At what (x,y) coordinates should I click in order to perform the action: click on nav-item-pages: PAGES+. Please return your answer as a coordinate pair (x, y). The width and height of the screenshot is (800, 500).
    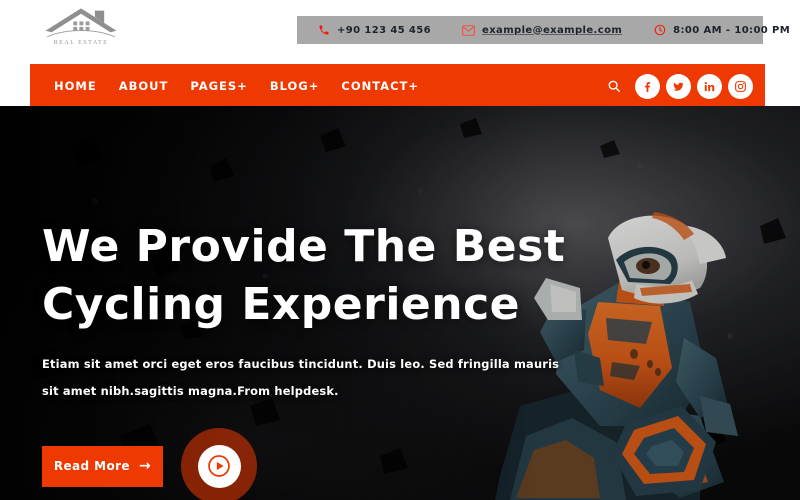
    Looking at the image, I should click on (219, 86).